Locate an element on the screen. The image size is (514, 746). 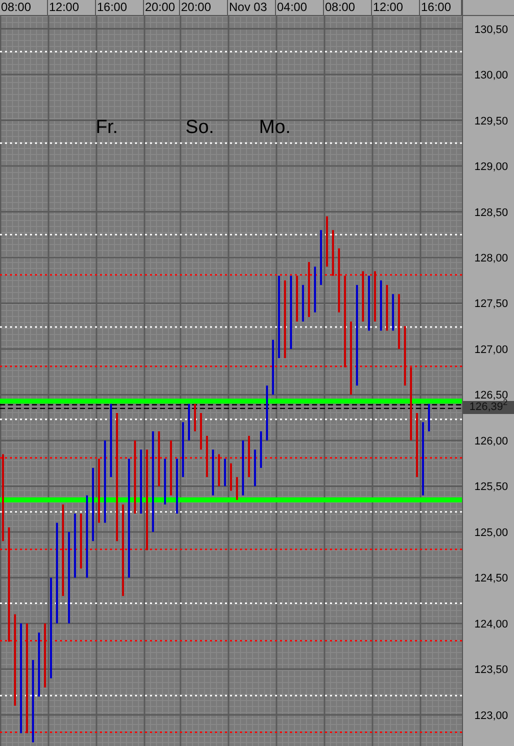
day-label: Mo. is located at coordinates (274, 127).